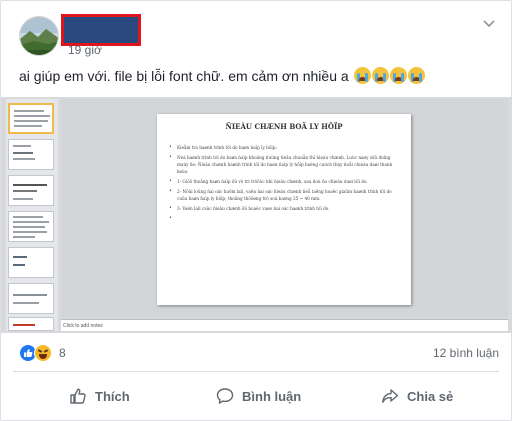  What do you see at coordinates (466, 353) in the screenshot?
I see `comment-count: 12 bình luận` at bounding box center [466, 353].